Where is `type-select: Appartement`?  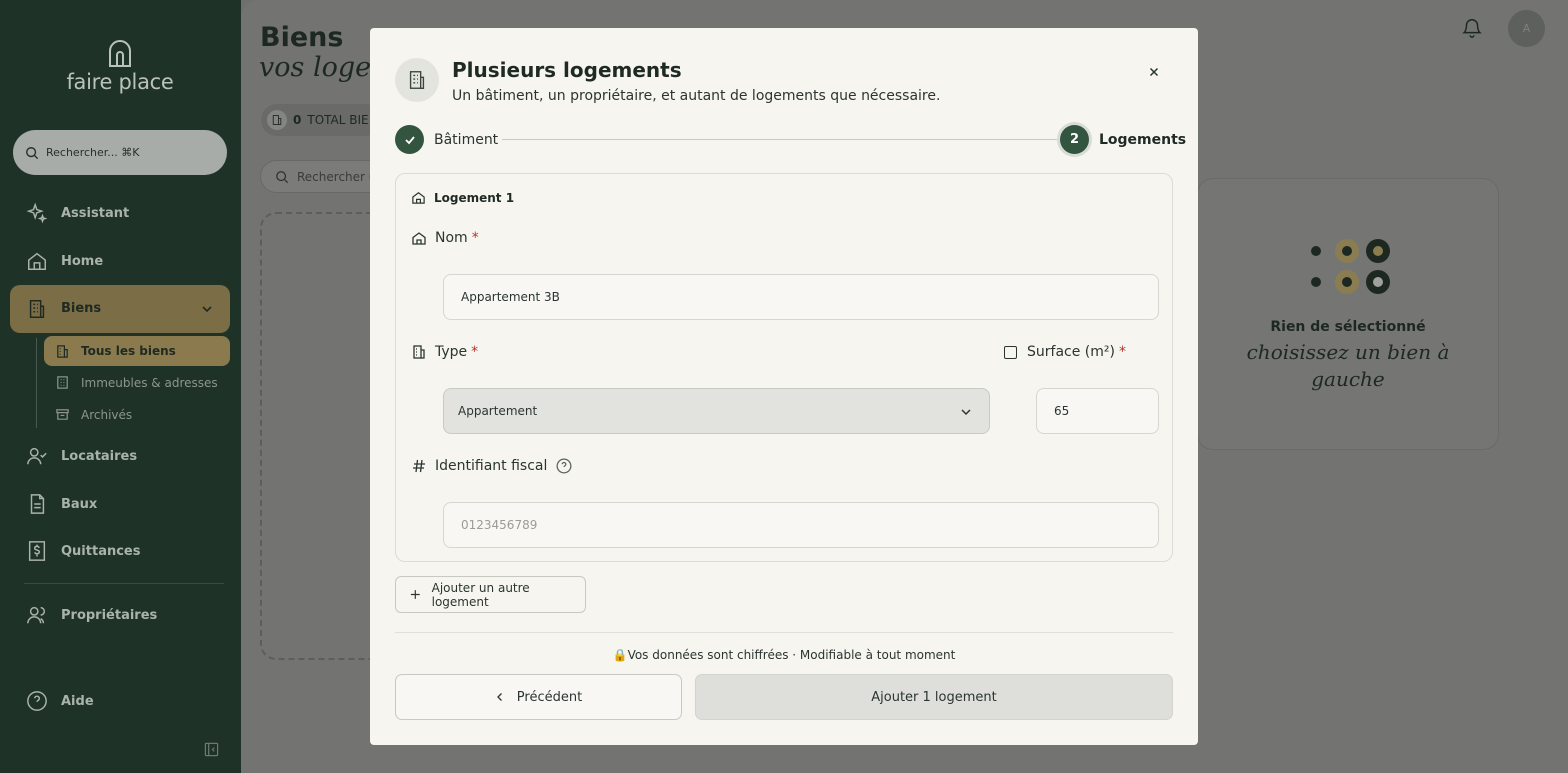 type-select: Appartement is located at coordinates (716, 411).